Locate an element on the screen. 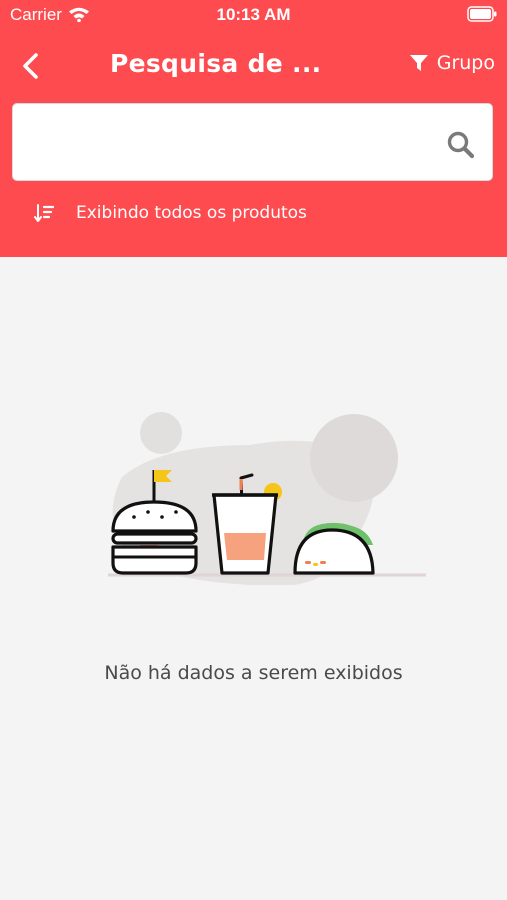 This screenshot has height=900, width=507. group-filter-button: Grupo is located at coordinates (452, 63).